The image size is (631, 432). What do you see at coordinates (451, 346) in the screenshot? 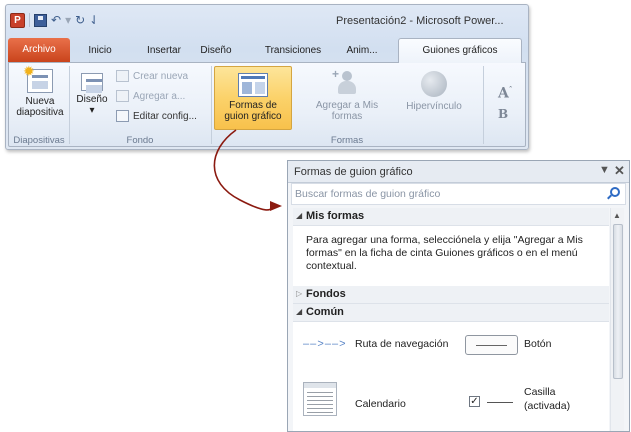
I see `shape-row: – – > – – > Ruta de navegación Botón` at bounding box center [451, 346].